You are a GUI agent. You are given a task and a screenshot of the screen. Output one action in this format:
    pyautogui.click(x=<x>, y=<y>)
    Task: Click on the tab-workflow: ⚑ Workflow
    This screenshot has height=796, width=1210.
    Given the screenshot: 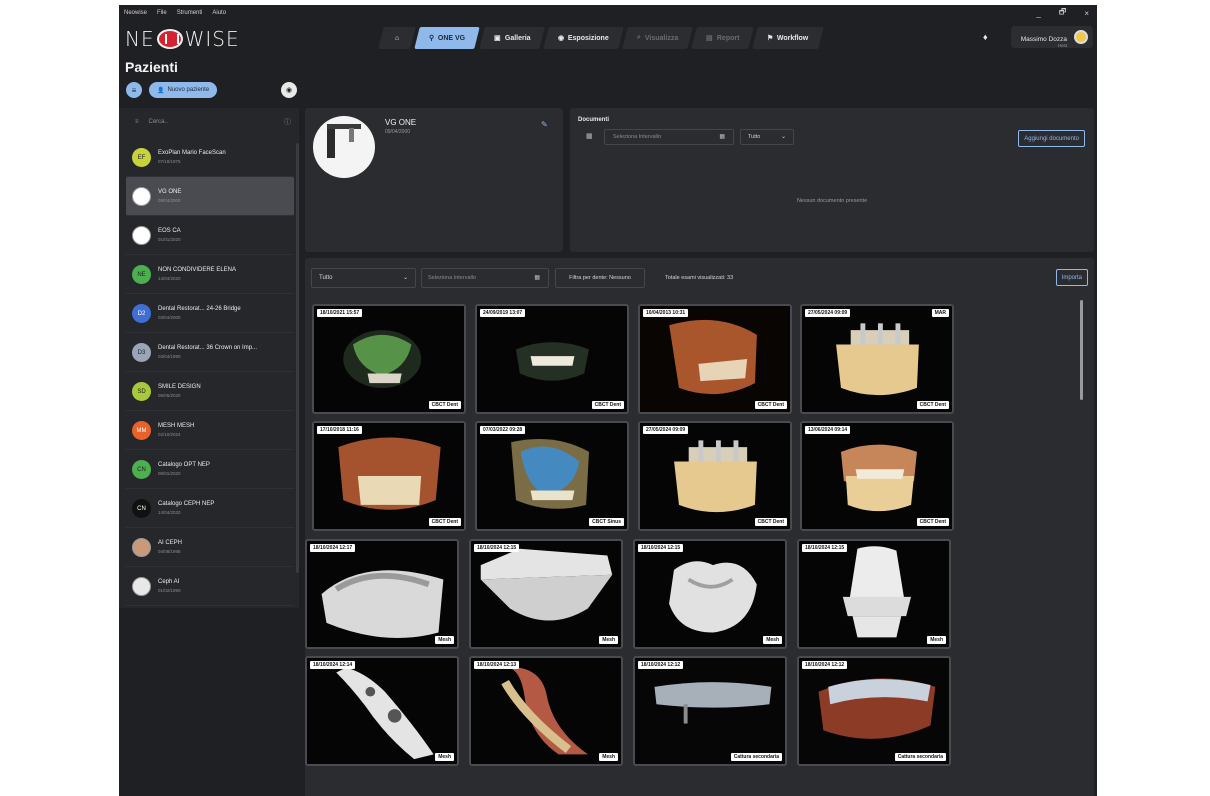 What is the action you would take?
    pyautogui.click(x=788, y=38)
    